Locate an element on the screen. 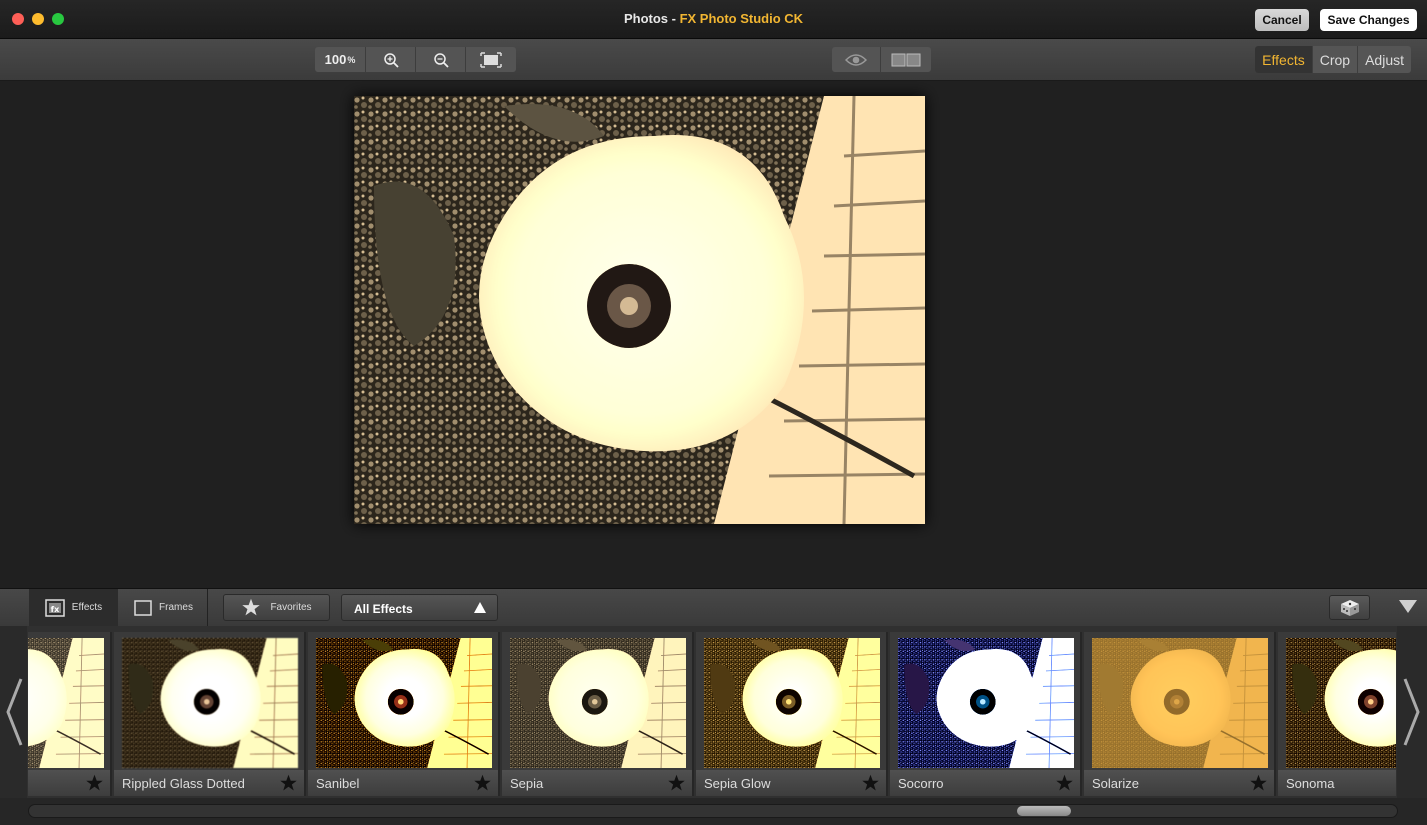  fit-to-window-button is located at coordinates (491, 59).